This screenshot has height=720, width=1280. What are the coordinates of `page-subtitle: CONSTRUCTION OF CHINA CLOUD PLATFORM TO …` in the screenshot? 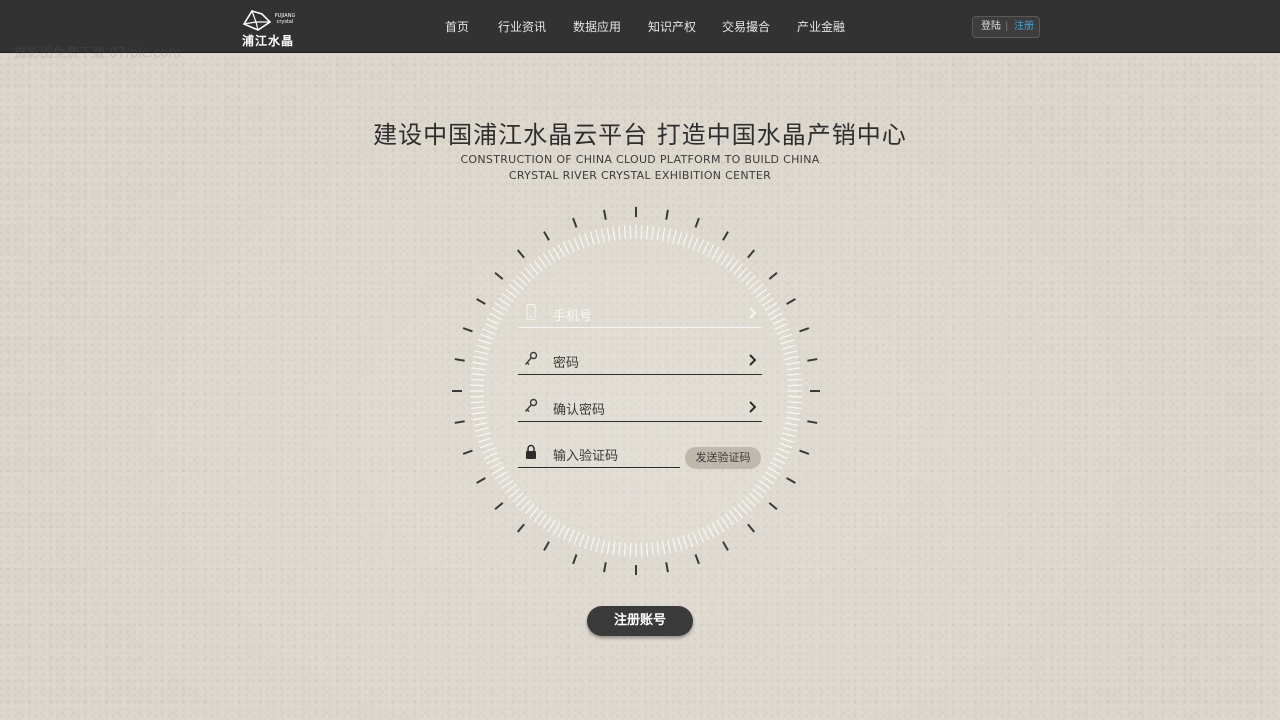 It's located at (640, 168).